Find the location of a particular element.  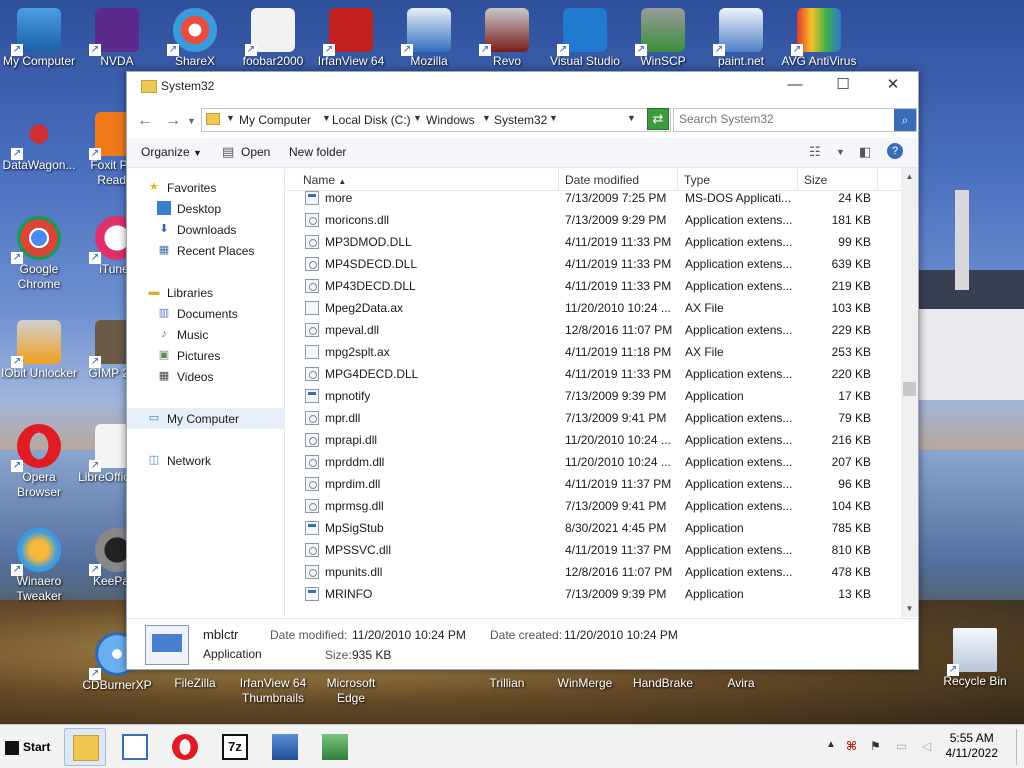

action-center-flag-icon: ⚑ is located at coordinates (875, 746).